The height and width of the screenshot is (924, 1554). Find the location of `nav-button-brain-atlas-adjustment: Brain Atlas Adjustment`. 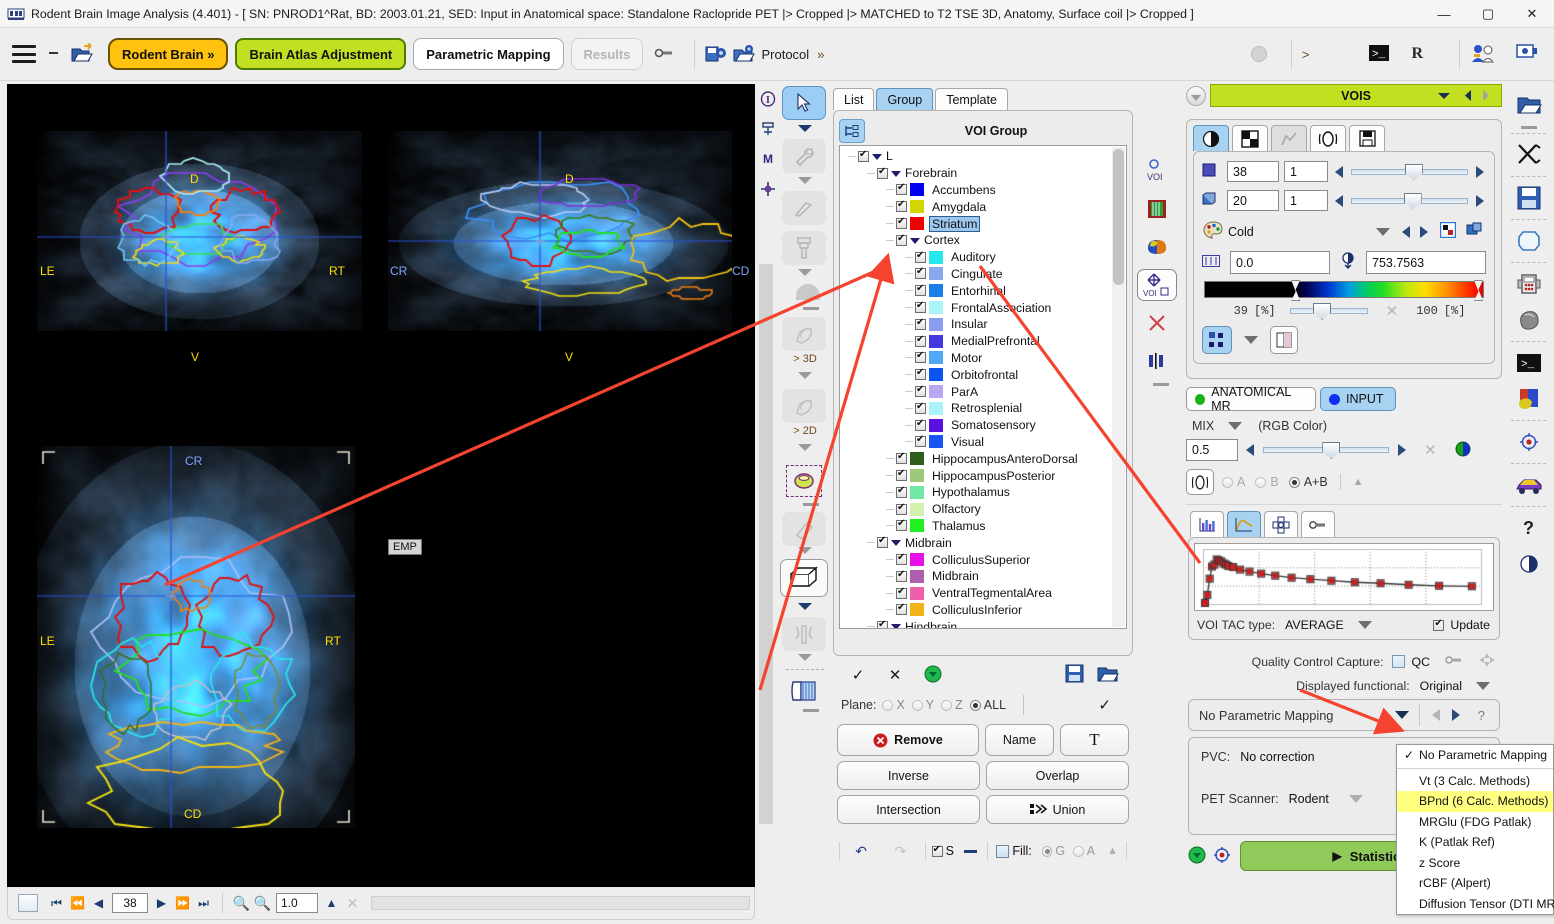

nav-button-brain-atlas-adjustment: Brain Atlas Adjustment is located at coordinates (321, 54).